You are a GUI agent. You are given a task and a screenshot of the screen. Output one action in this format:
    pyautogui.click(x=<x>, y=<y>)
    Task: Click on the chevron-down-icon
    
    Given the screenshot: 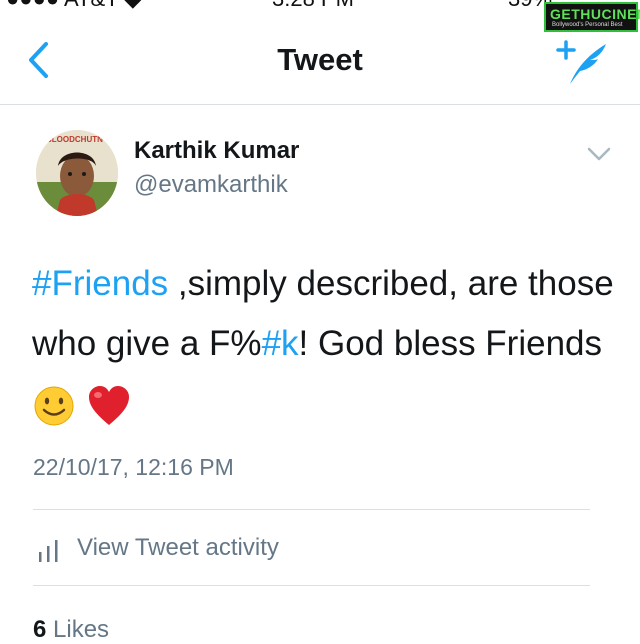 What is the action you would take?
    pyautogui.click(x=599, y=154)
    